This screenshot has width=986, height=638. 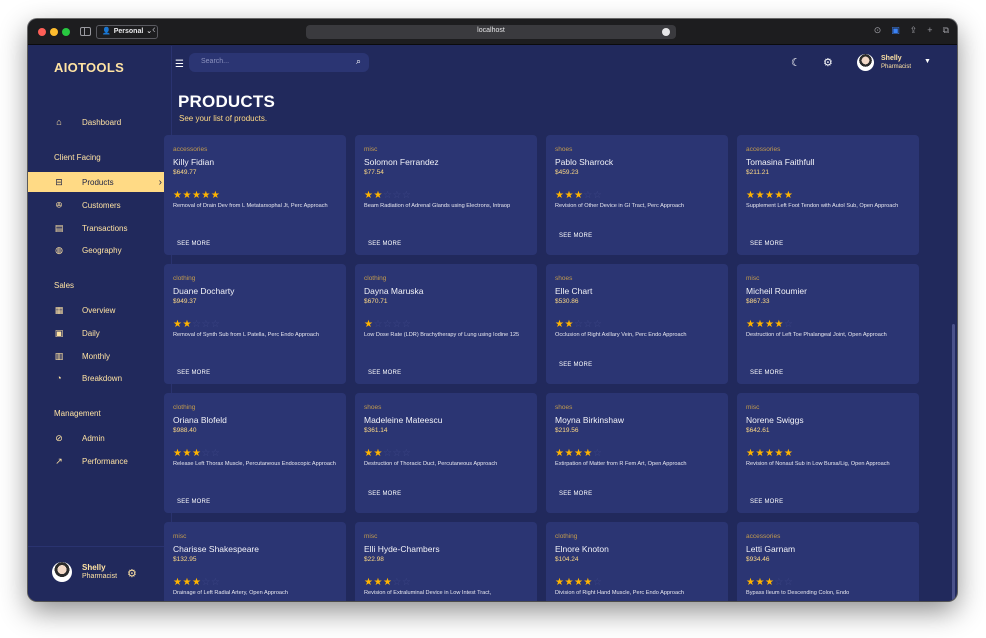 What do you see at coordinates (194, 162) in the screenshot?
I see `product-name: Killy Fidian` at bounding box center [194, 162].